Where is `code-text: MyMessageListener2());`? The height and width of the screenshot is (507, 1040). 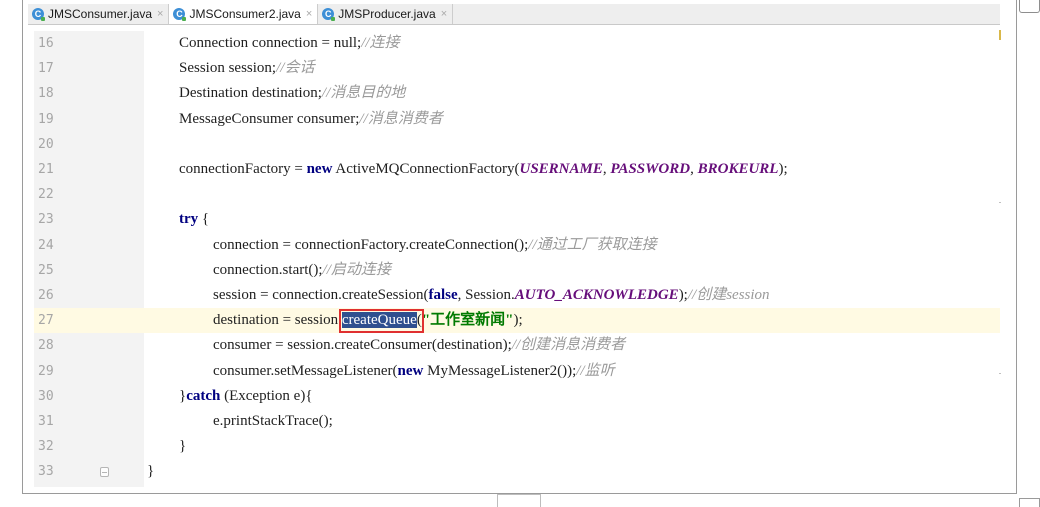 code-text: MyMessageListener2()); is located at coordinates (500, 371).